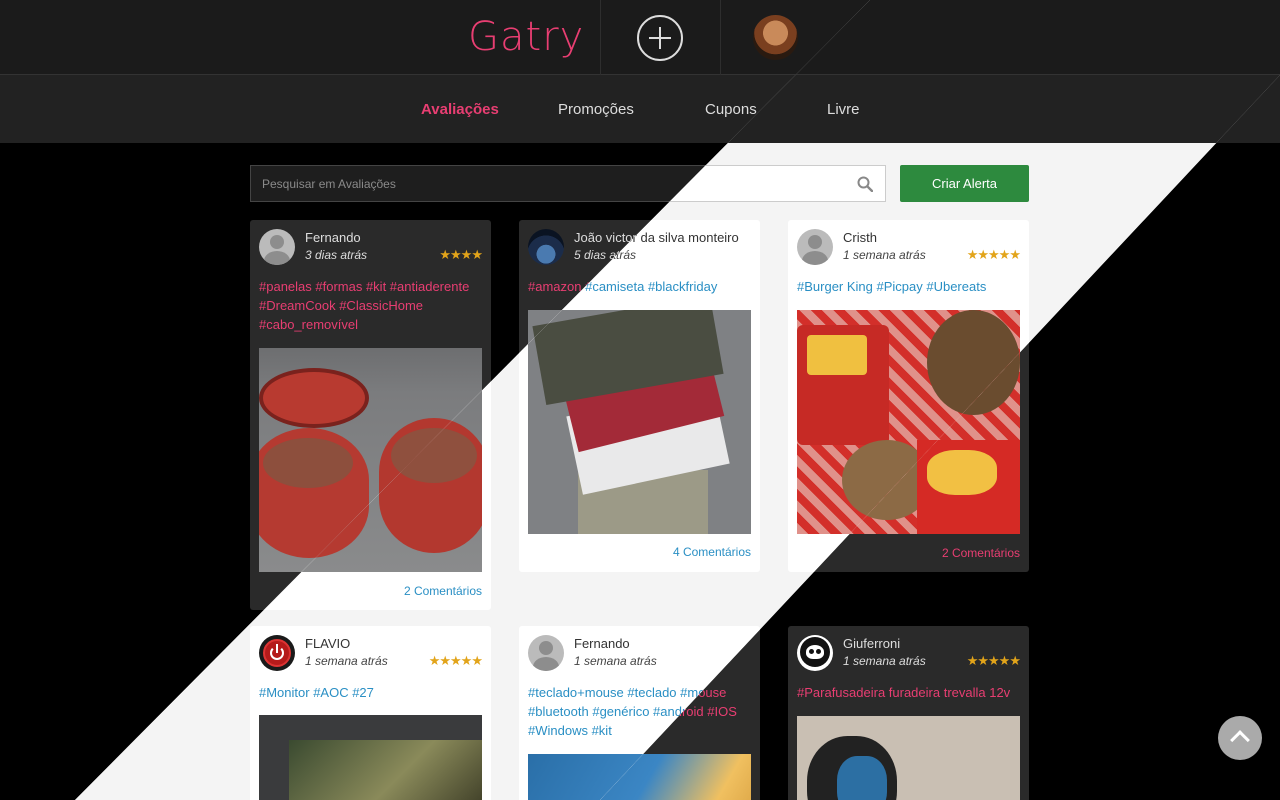  I want to click on comments-link: 4 Comentários, so click(712, 552).